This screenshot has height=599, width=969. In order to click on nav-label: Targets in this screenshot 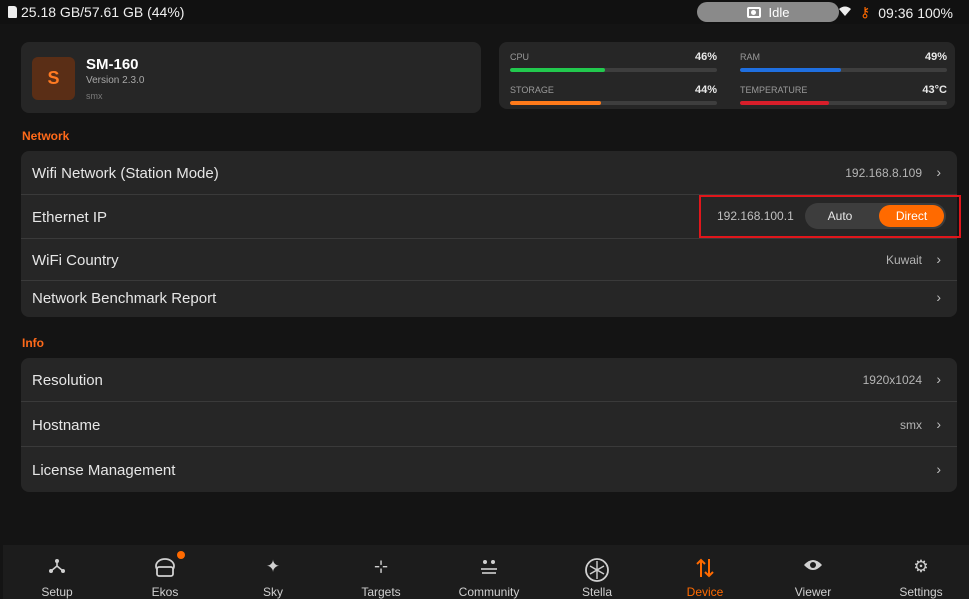, I will do `click(381, 592)`.